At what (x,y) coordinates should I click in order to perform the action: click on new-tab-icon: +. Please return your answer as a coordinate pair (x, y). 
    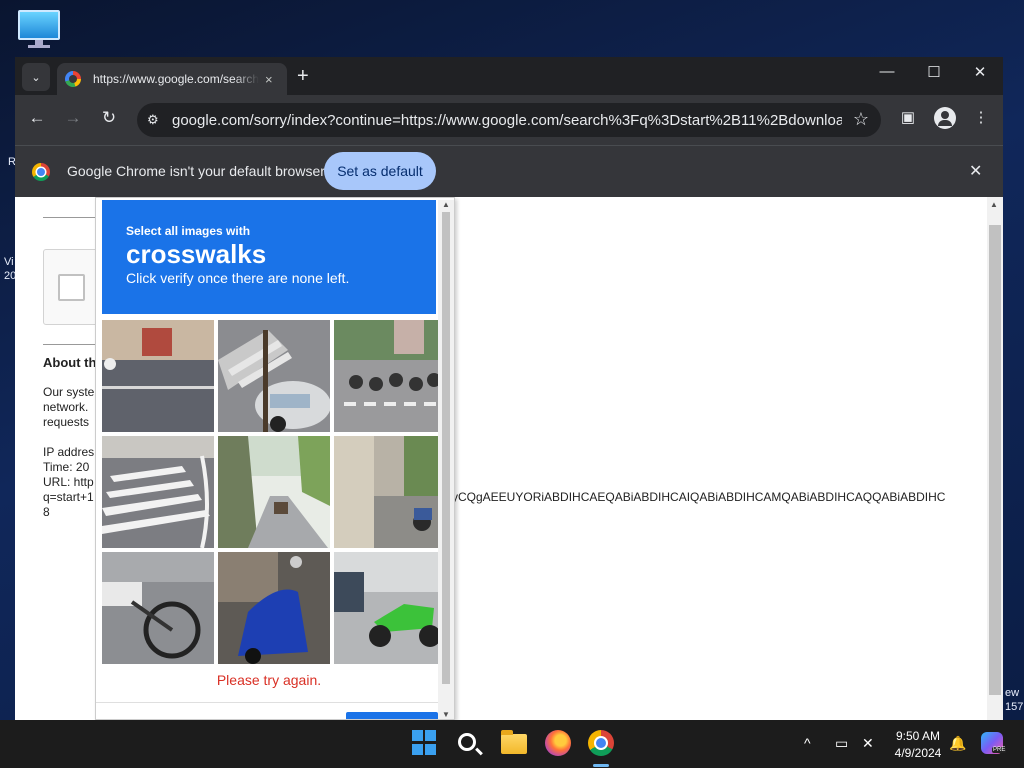
    Looking at the image, I should click on (303, 76).